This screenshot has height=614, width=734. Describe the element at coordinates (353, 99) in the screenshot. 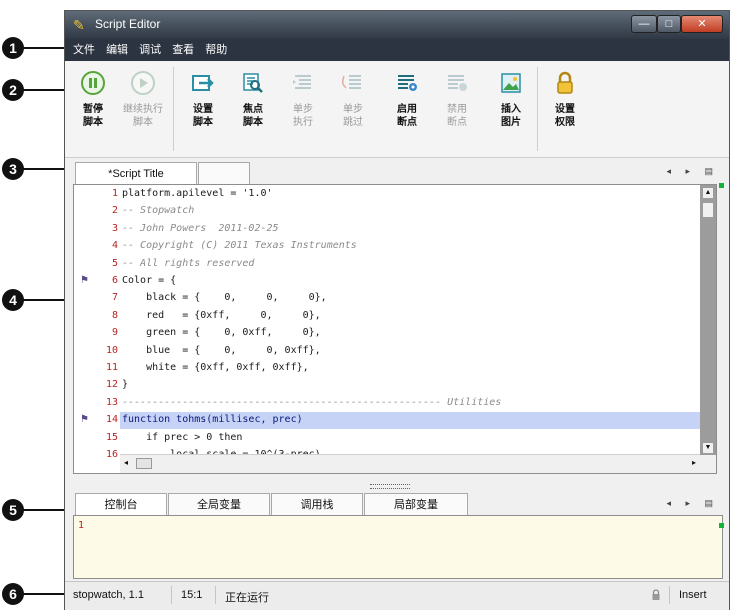

I see `step-over-button: 单步 跳过` at that location.